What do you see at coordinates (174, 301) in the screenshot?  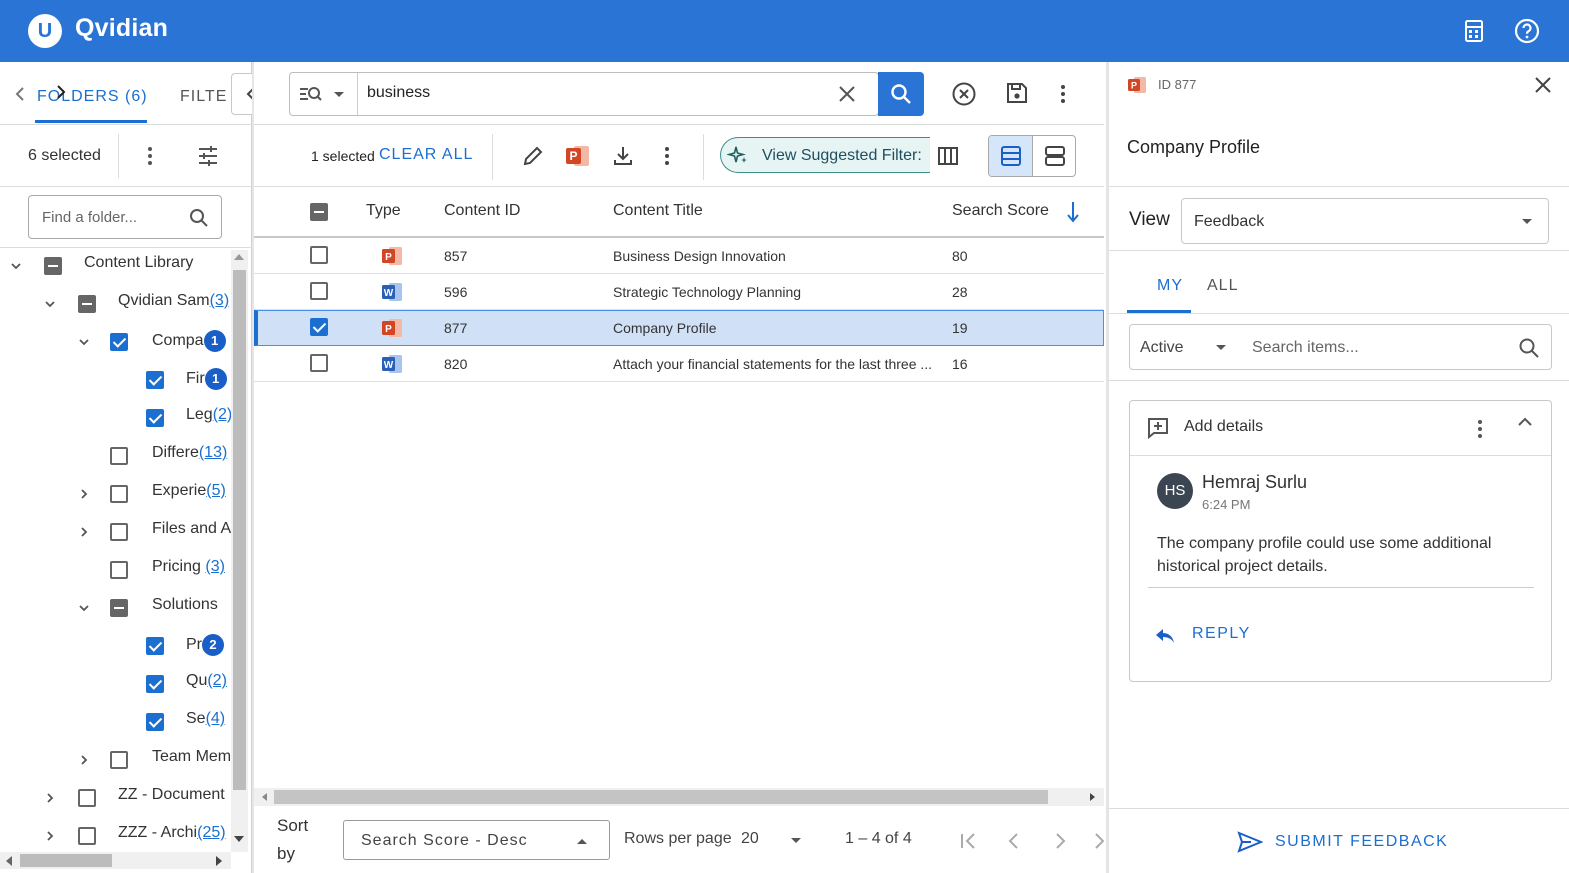 I see `folder-tree-item: Qvidian Sam(3)` at bounding box center [174, 301].